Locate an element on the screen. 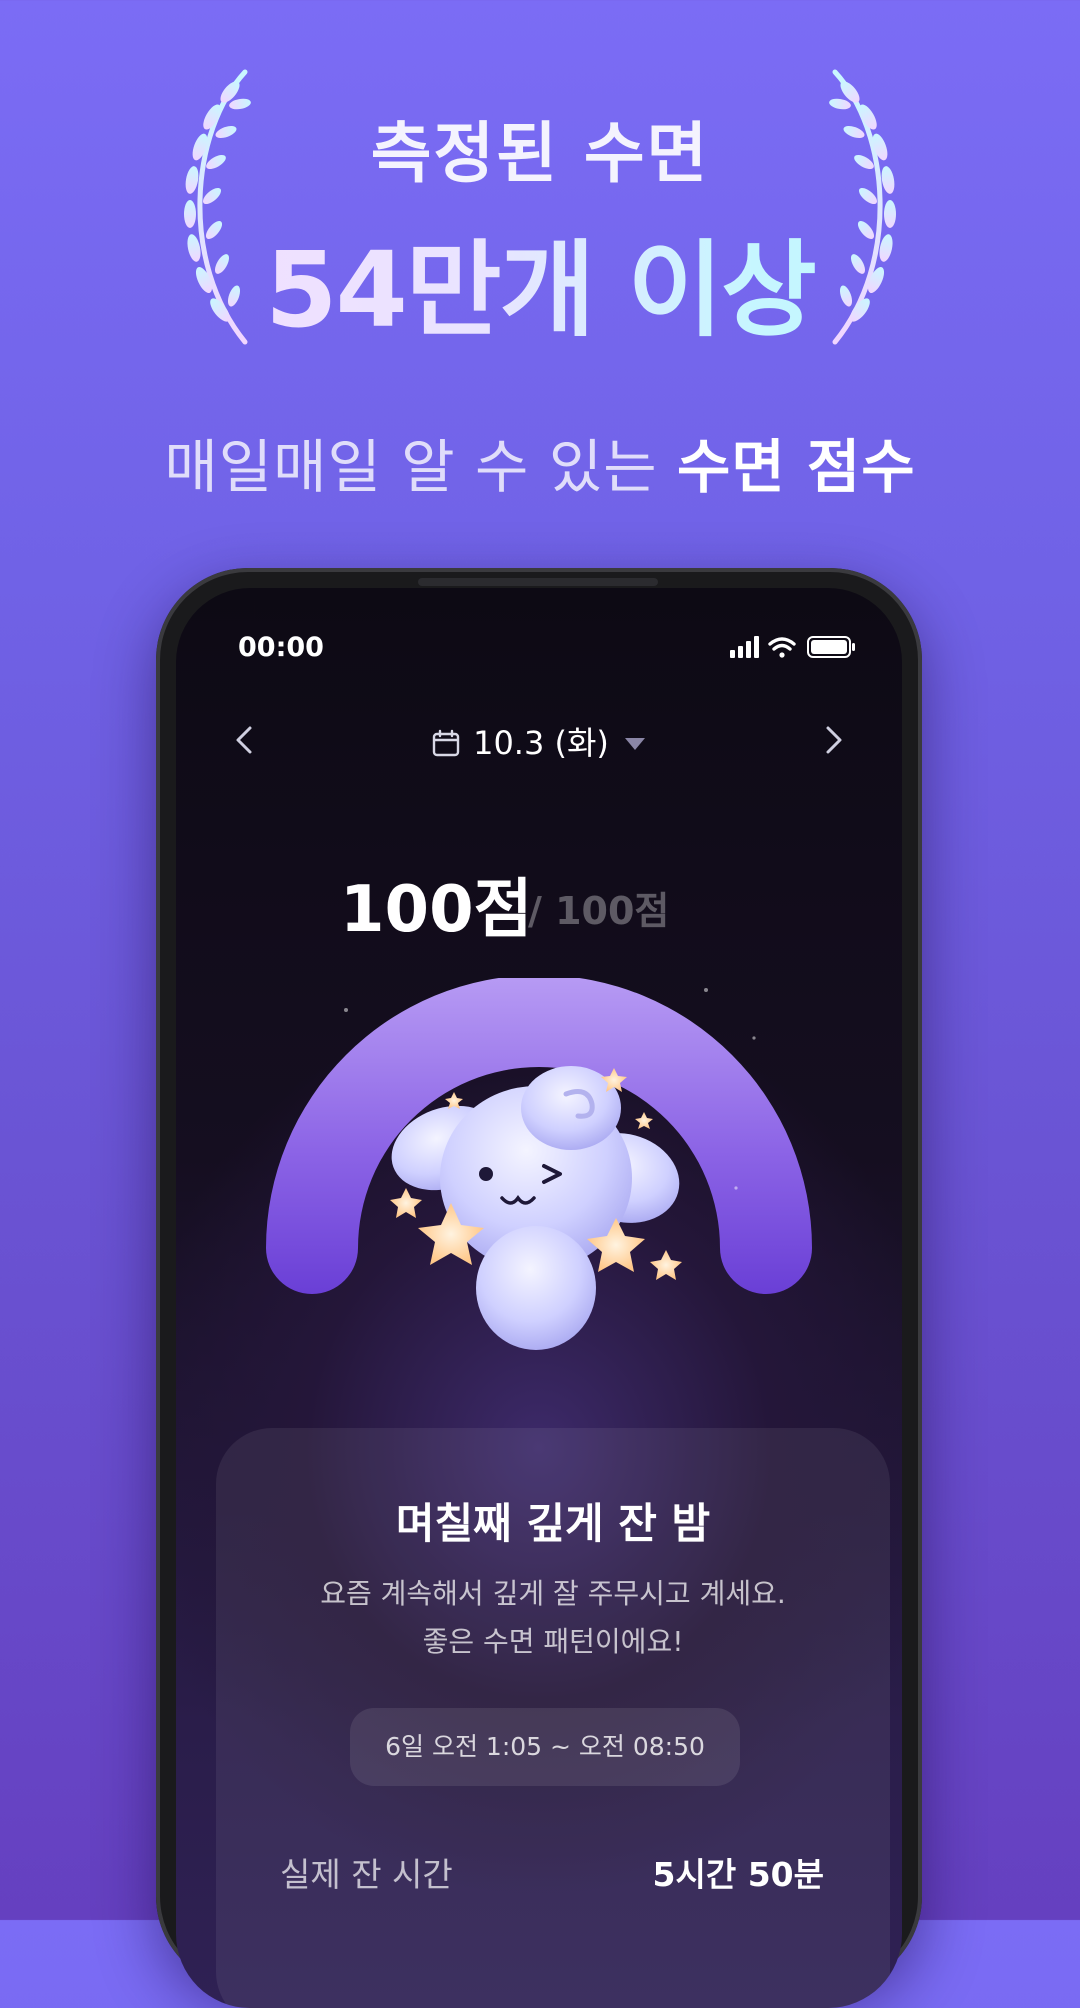 This screenshot has width=1080, height=2008. actual-sleep-row: 실제 잔 시간 5시간 50분 is located at coordinates (553, 1868).